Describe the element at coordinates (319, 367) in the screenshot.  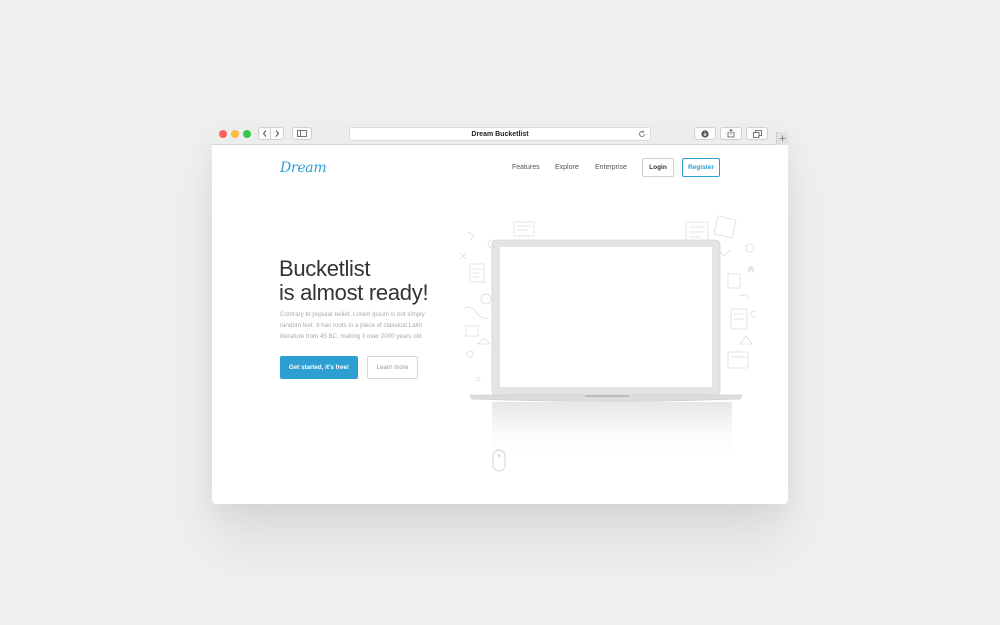
I see `get-started-button: Get started, it's free!` at that location.